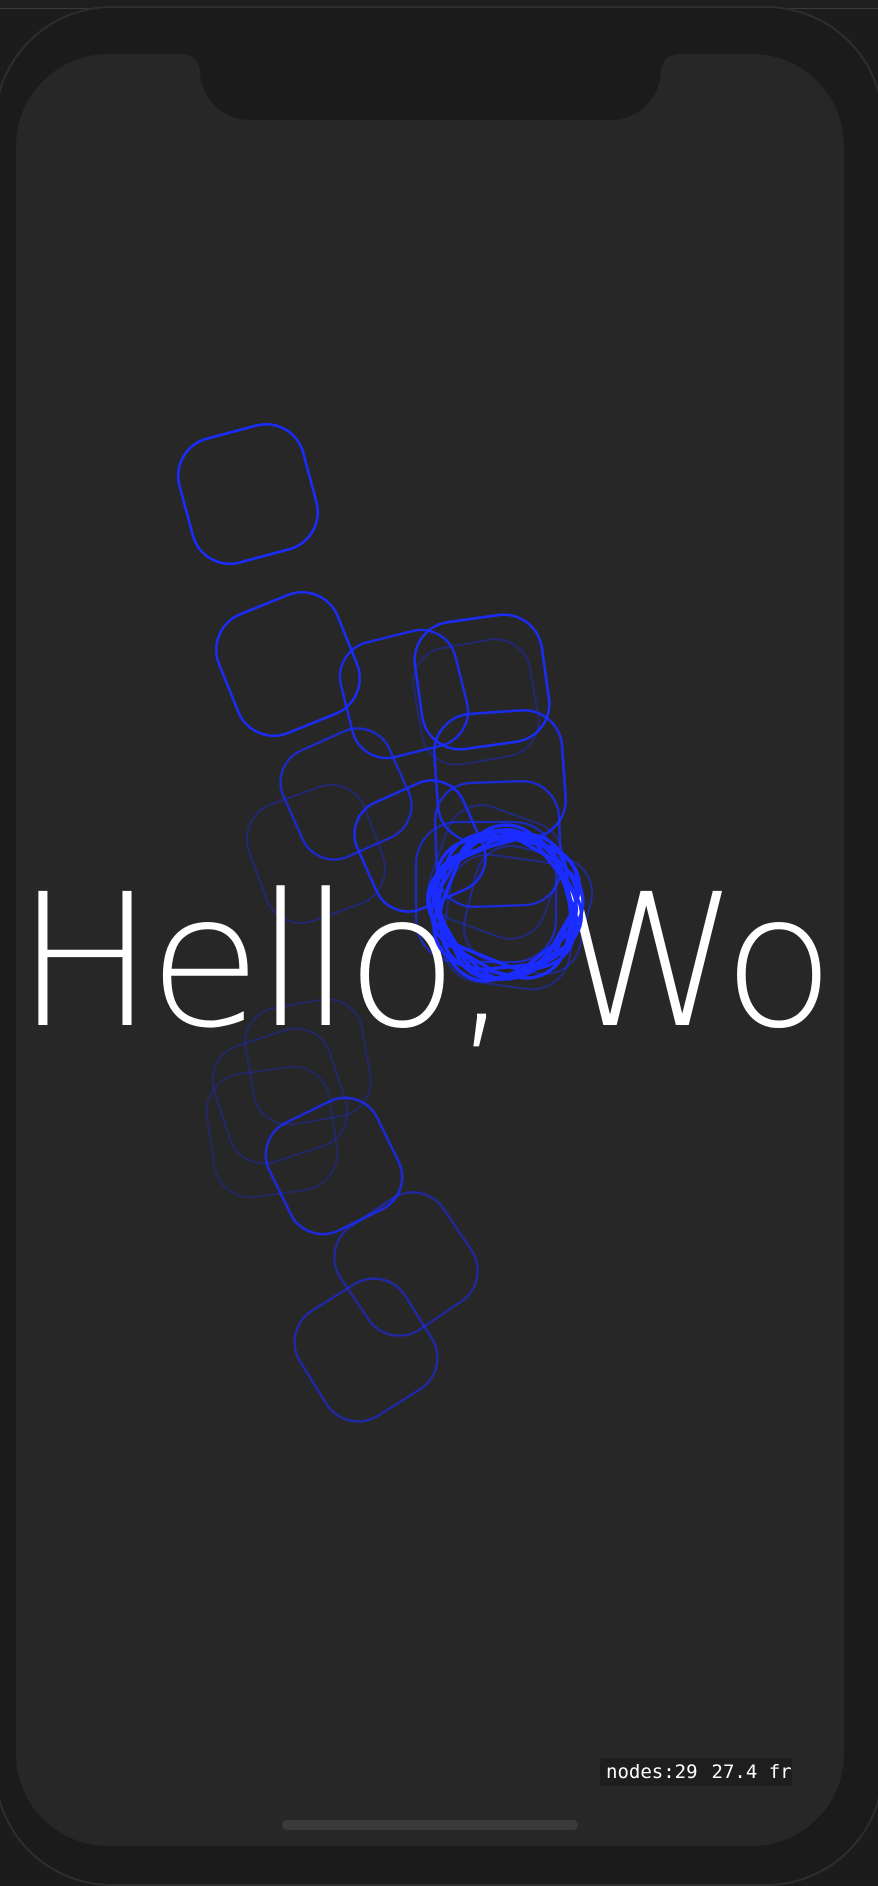 The height and width of the screenshot is (1886, 878). I want to click on sprite-scene-front, so click(505, 903).